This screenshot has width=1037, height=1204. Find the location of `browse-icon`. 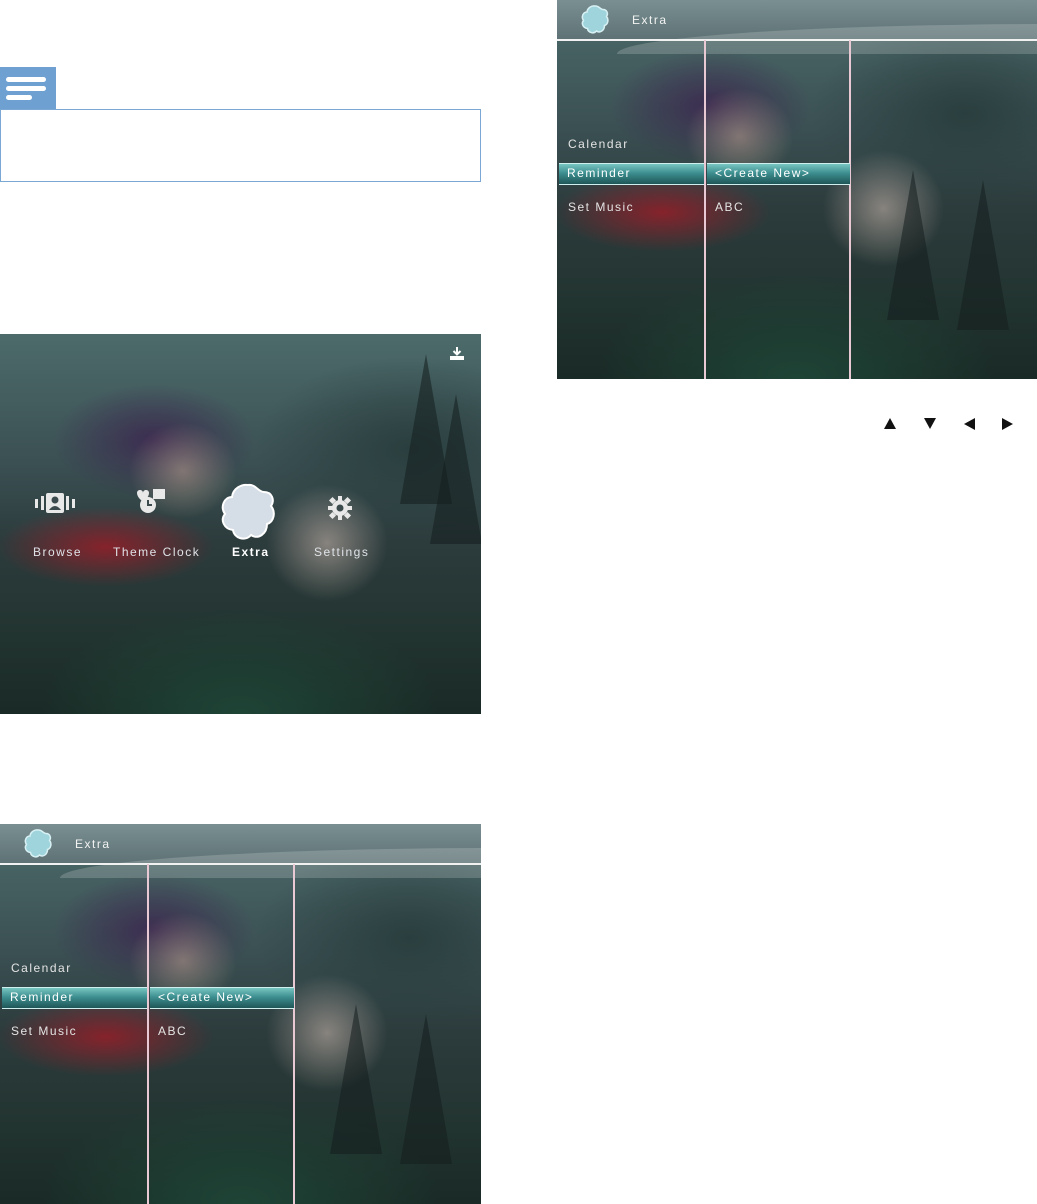

browse-icon is located at coordinates (55, 503).